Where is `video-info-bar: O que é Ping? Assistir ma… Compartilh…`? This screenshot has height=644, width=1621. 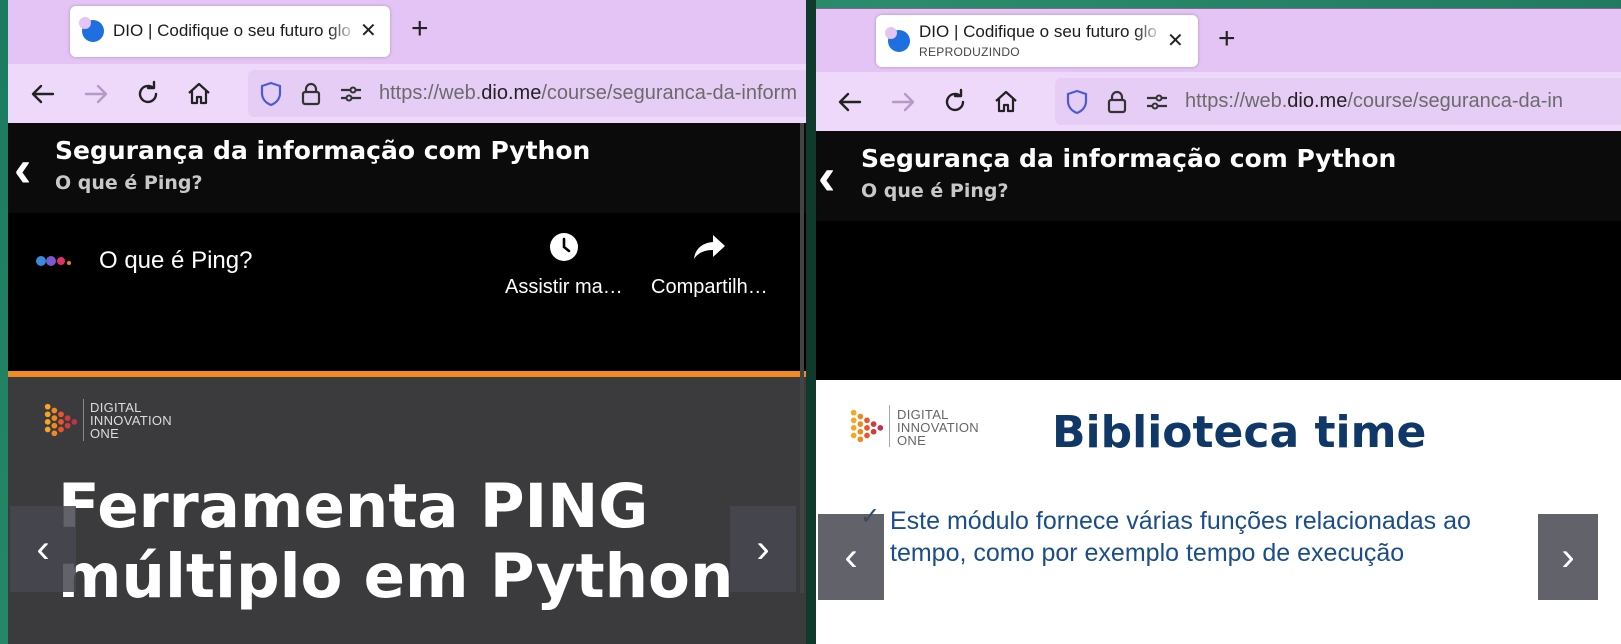 video-info-bar: O que é Ping? Assistir ma… Compartilh… is located at coordinates (407, 292).